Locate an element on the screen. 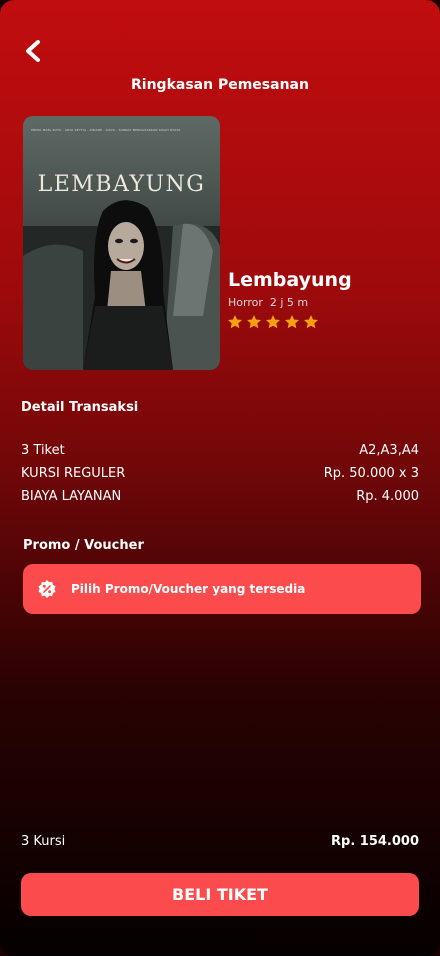 This screenshot has height=956, width=440. rating-stars is located at coordinates (273, 322).